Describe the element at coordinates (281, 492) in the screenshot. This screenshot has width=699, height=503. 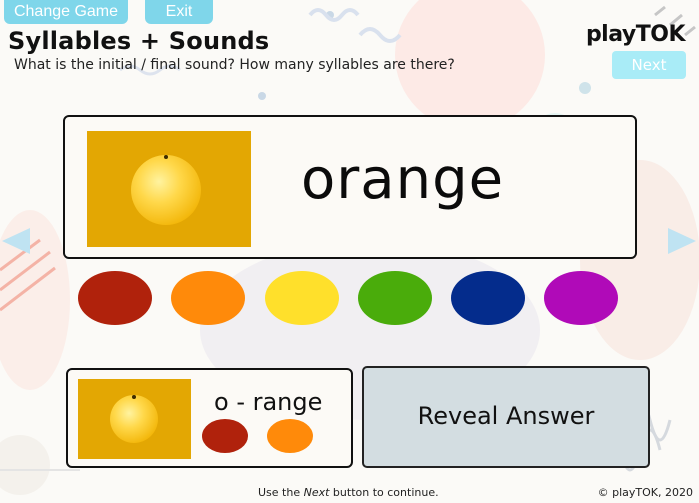
I see `footer-prefix: Use the` at that location.